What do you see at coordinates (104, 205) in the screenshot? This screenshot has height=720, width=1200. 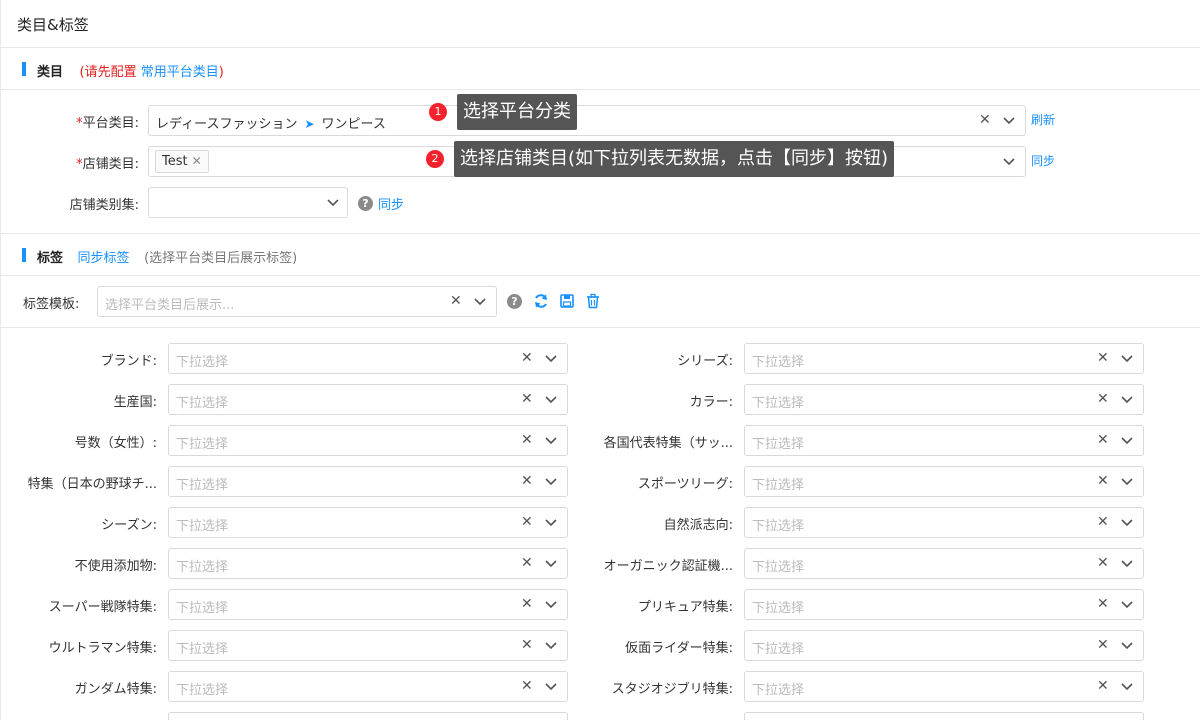 I see `shop-category-set-label: 店铺类别集:` at bounding box center [104, 205].